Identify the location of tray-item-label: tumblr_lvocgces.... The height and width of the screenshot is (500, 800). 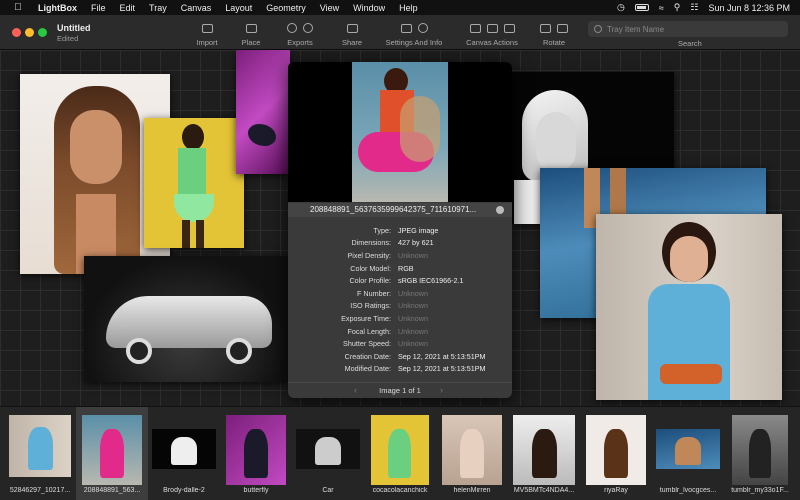
(688, 490).